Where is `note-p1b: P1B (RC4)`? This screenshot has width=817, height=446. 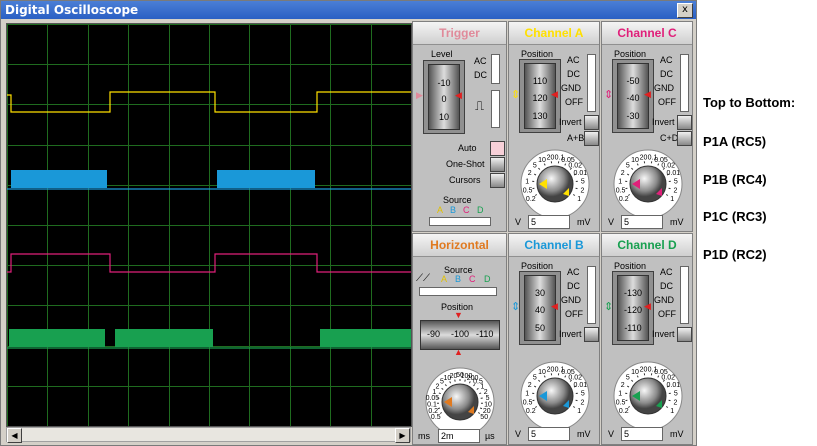
note-p1b: P1B (RC4) is located at coordinates (735, 179).